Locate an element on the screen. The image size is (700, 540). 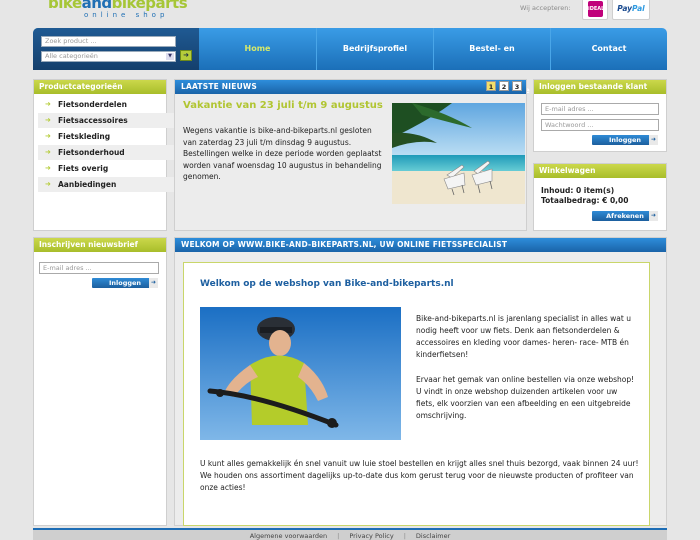
logo-wordmark: bikeandbikeparts is located at coordinates (118, 6).